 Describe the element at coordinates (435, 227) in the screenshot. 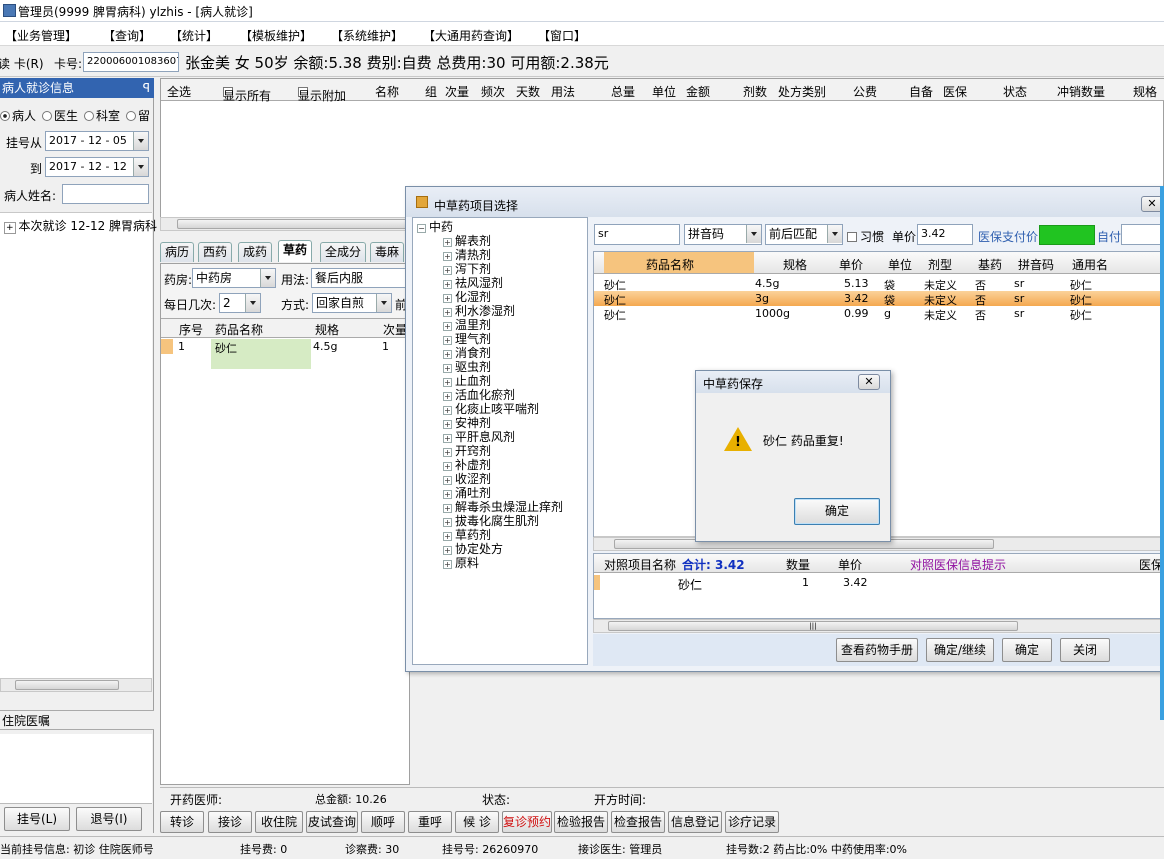

I see `tree-root: − 中药` at that location.